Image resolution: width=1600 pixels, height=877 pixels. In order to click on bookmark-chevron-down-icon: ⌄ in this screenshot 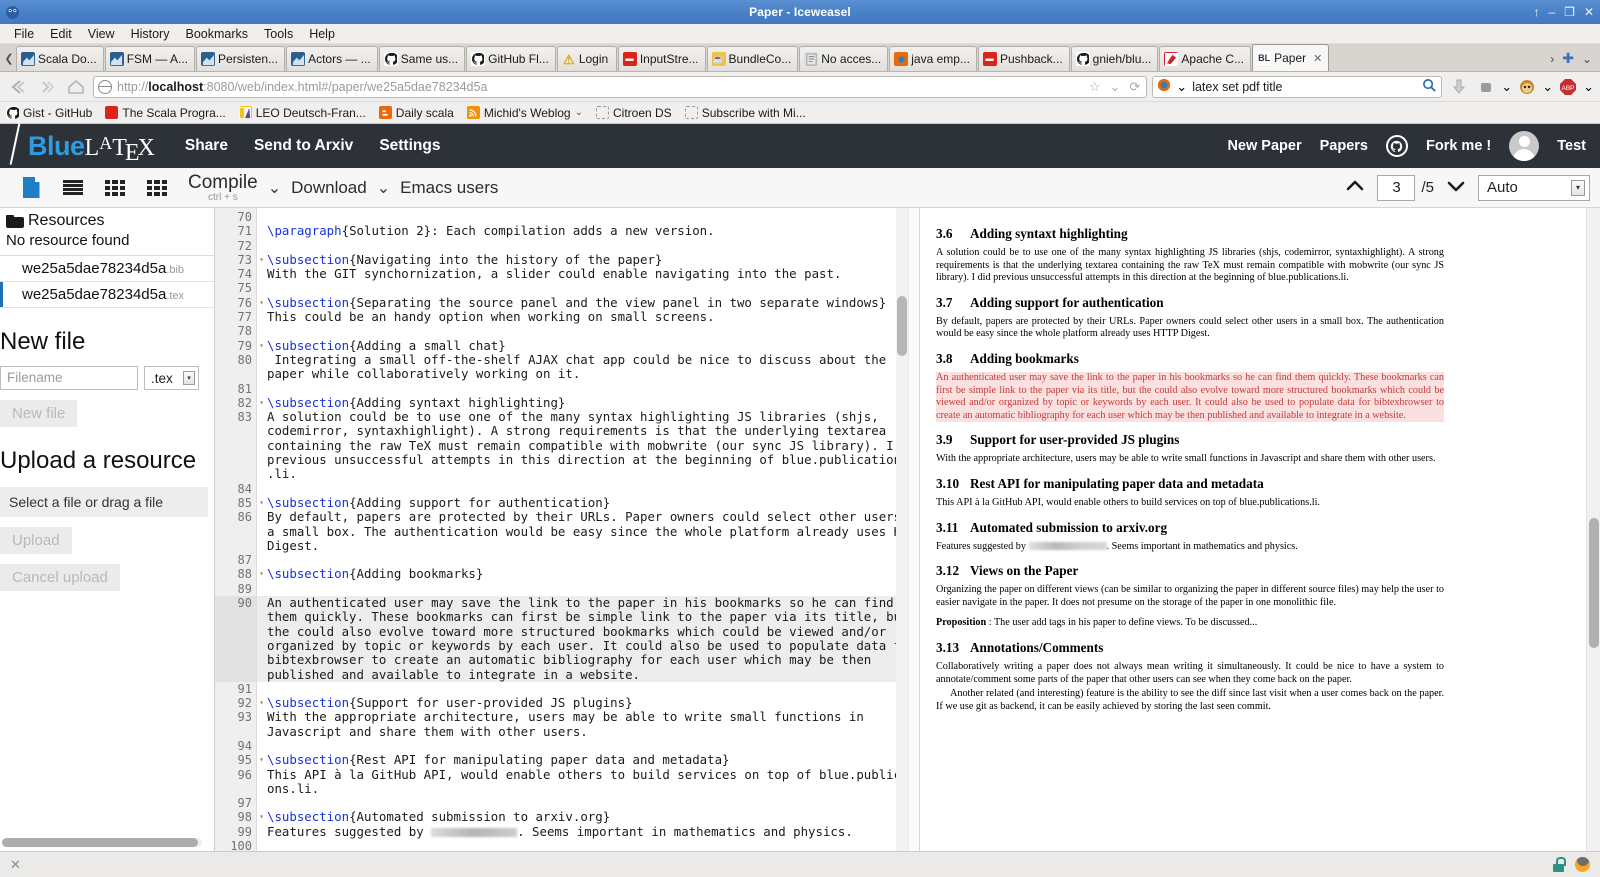, I will do `click(579, 112)`.